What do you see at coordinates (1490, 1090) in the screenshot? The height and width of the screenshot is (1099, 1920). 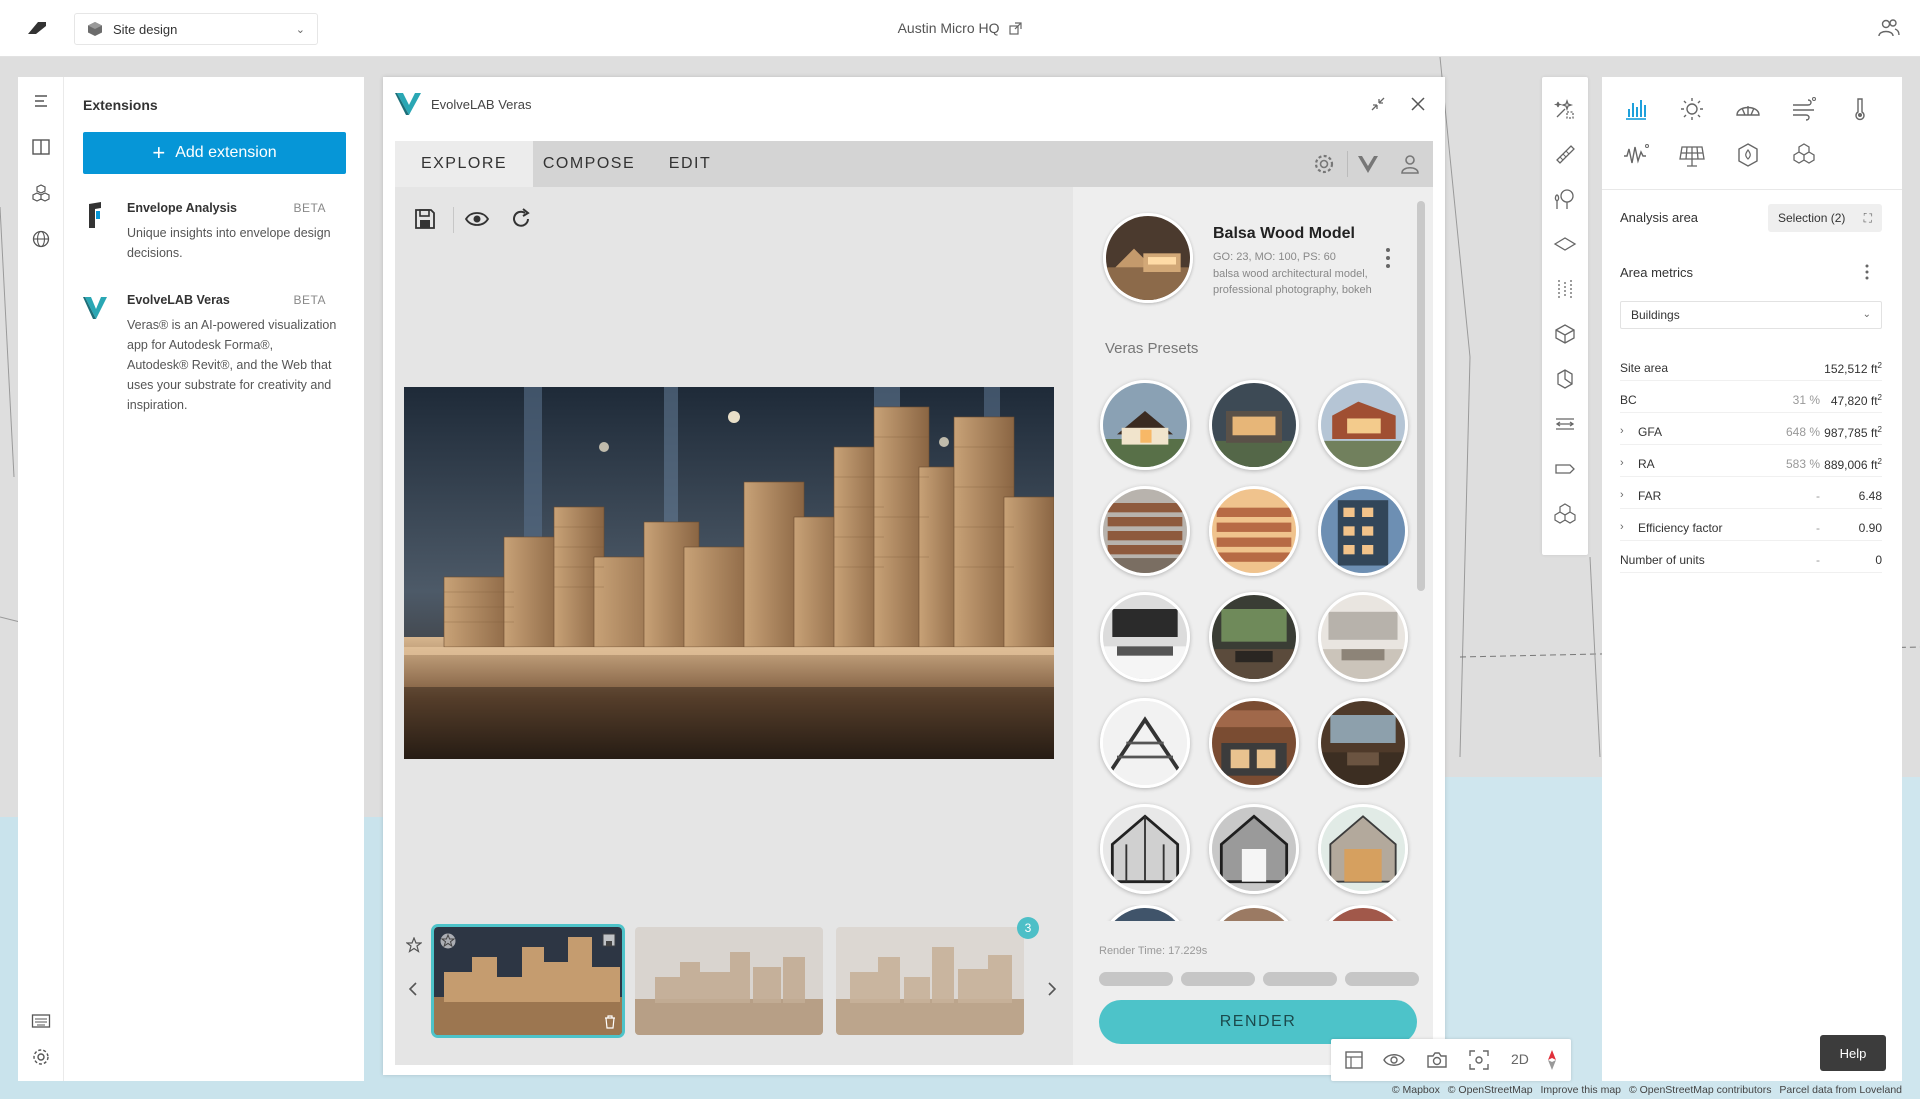 I see `attribution-link: © OpenStreetMap` at bounding box center [1490, 1090].